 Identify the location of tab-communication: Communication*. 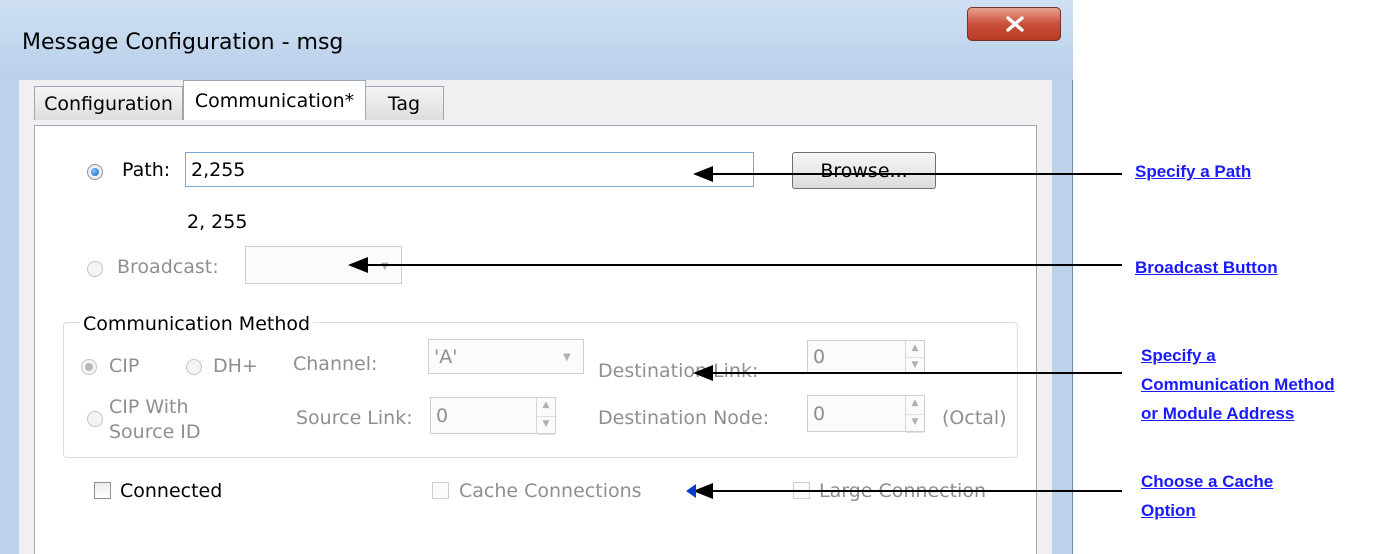
(274, 100).